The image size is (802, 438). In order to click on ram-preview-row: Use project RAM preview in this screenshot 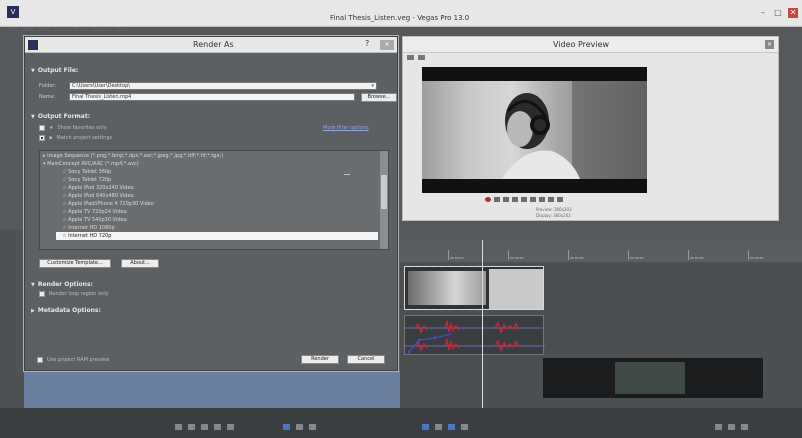, I will do `click(73, 360)`.